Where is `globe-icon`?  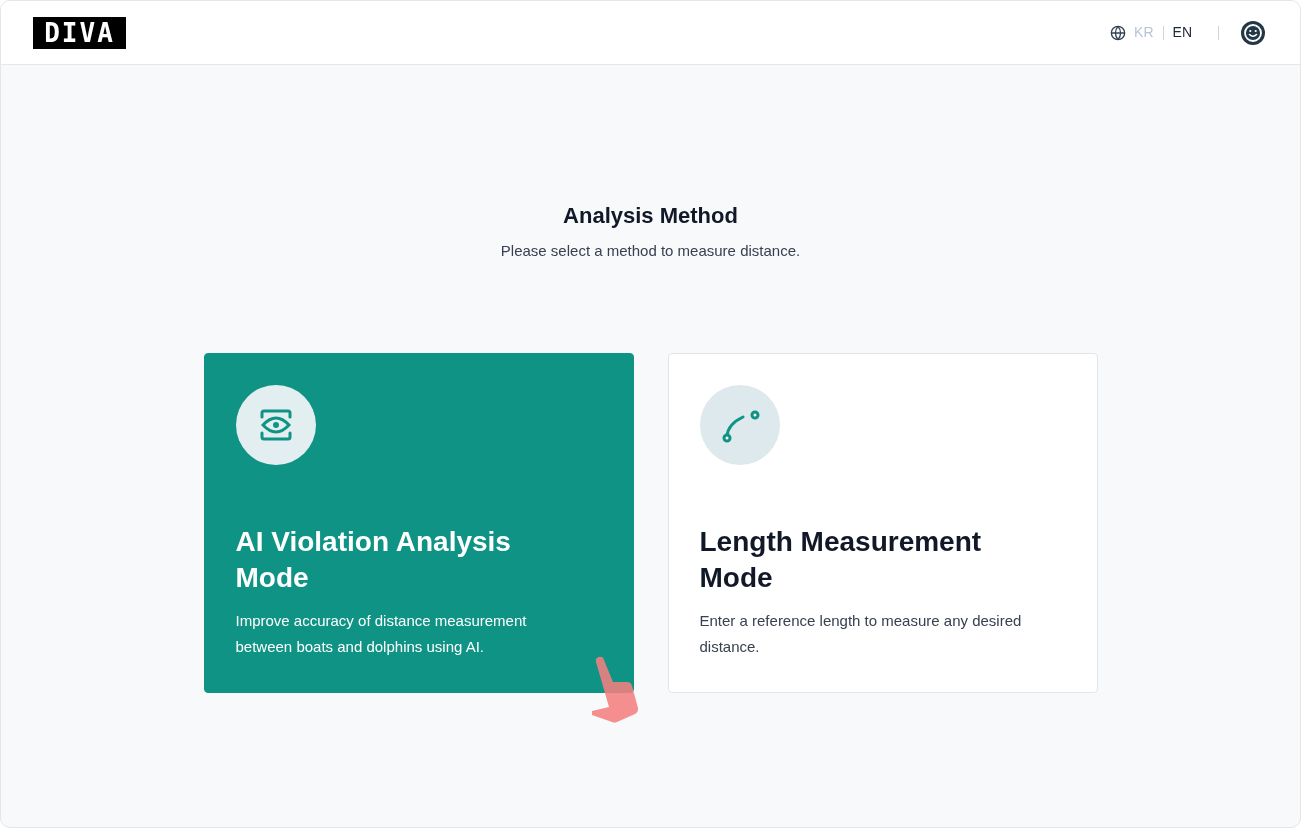 globe-icon is located at coordinates (1118, 32).